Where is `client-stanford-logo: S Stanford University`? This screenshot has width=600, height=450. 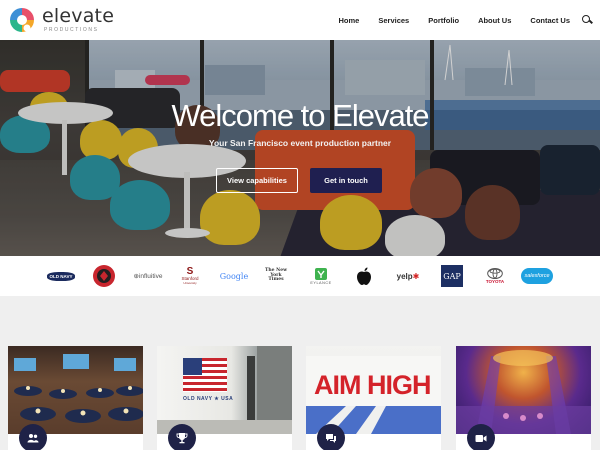 client-stanford-logo: S Stanford University is located at coordinates (190, 275).